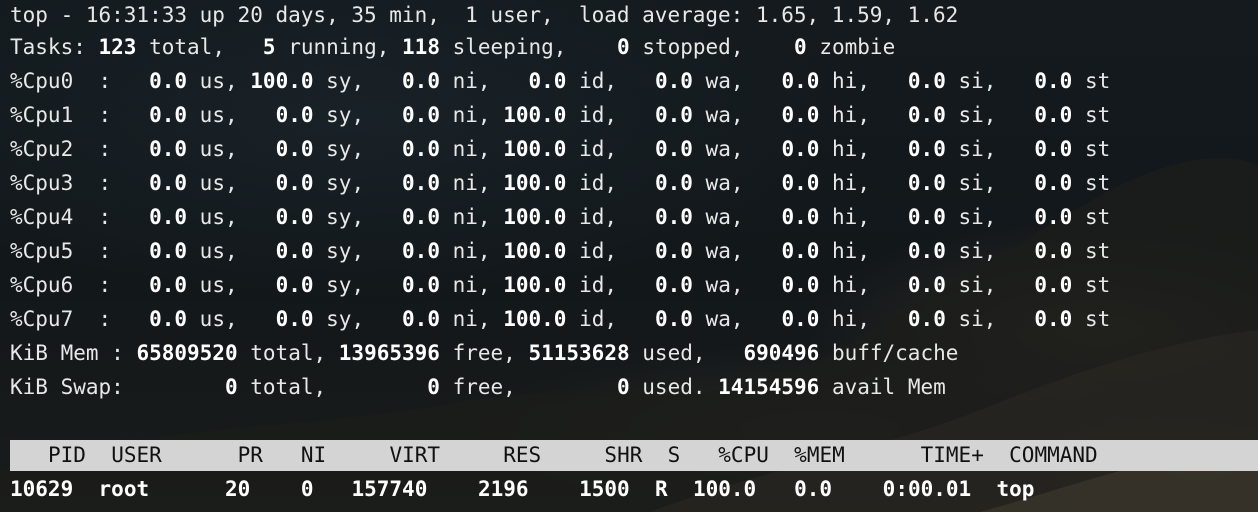 This screenshot has height=512, width=1258. I want to click on cell-mem: 0.0, so click(813, 489).